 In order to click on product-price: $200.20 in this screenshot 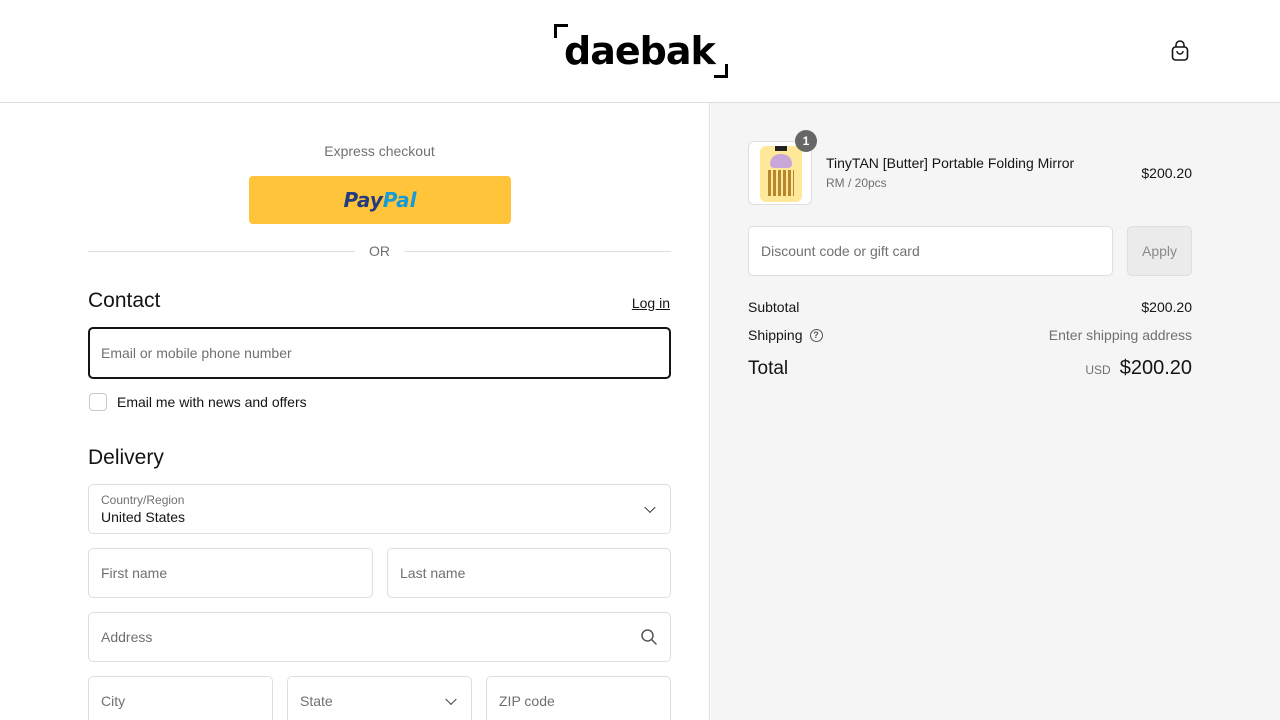, I will do `click(1166, 173)`.